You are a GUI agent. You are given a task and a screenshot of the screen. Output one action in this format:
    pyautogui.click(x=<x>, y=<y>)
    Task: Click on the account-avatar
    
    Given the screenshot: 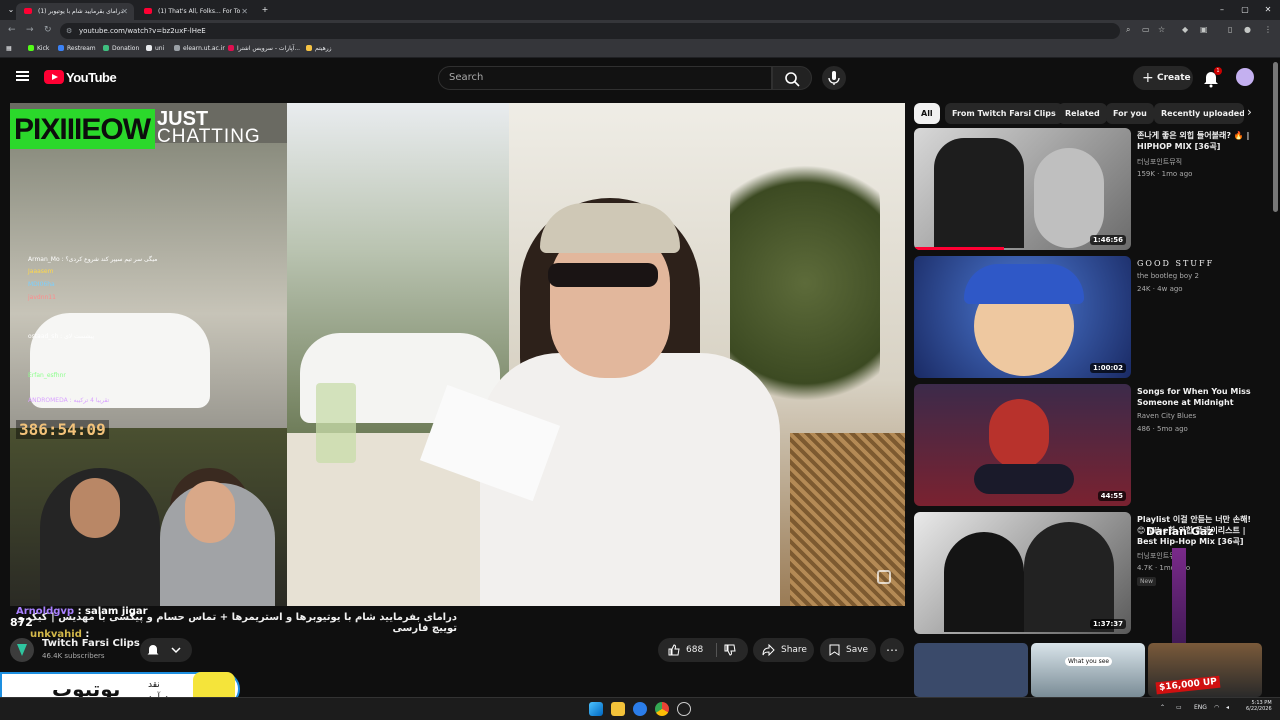 What is the action you would take?
    pyautogui.click(x=1245, y=77)
    